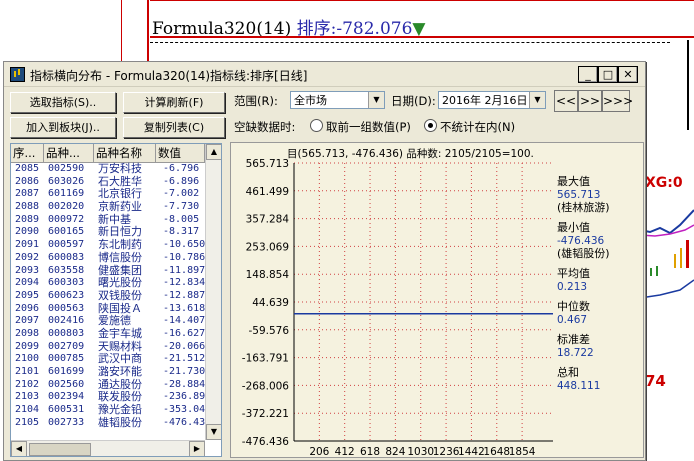 This screenshot has width=694, height=461. I want to click on sum-value: 448.111, so click(578, 386).